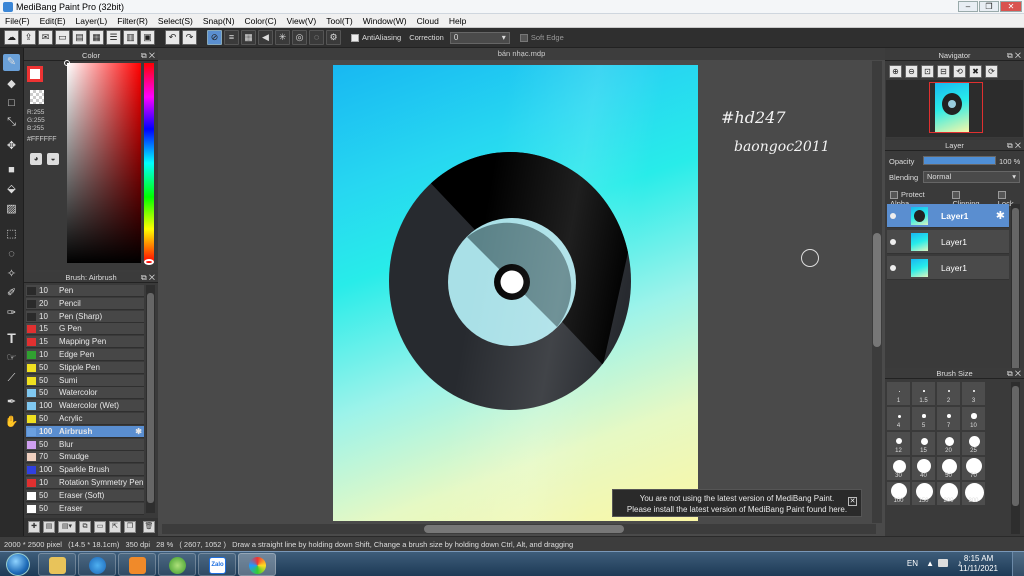 The height and width of the screenshot is (576, 1024). What do you see at coordinates (479, 37) in the screenshot?
I see `correction-select: 0 ▾` at bounding box center [479, 37].